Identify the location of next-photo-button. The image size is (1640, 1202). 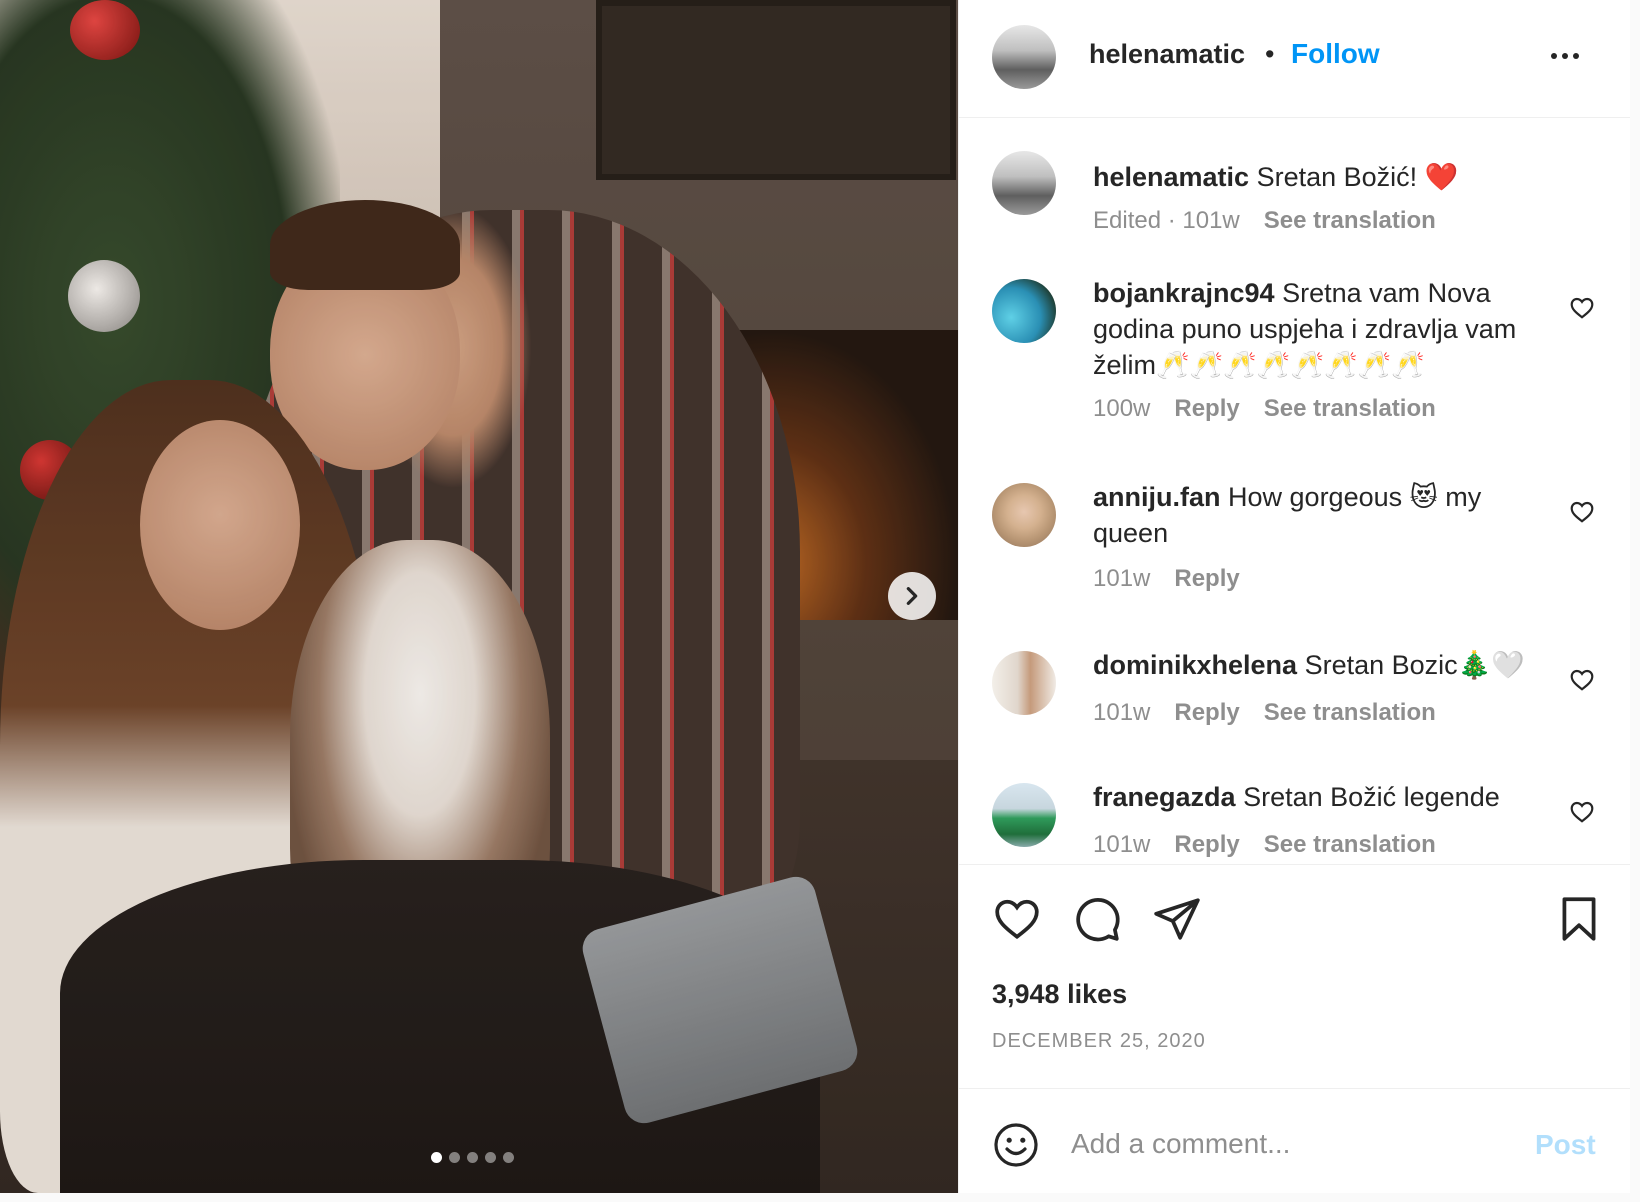
(912, 596).